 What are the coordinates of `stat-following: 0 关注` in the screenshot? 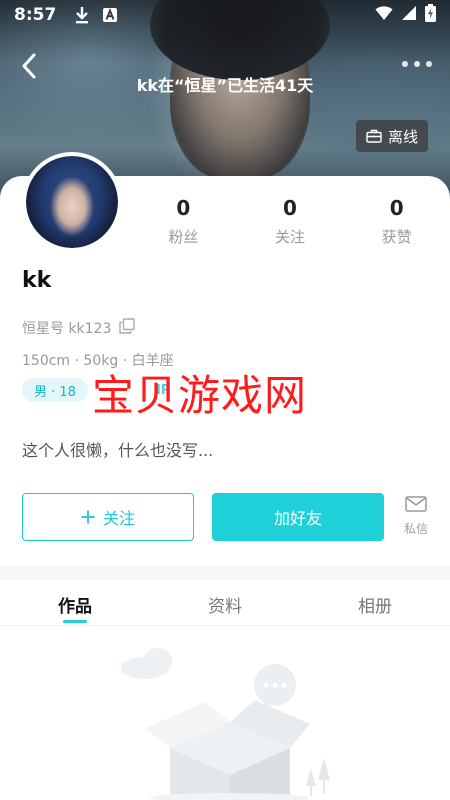 It's located at (290, 226).